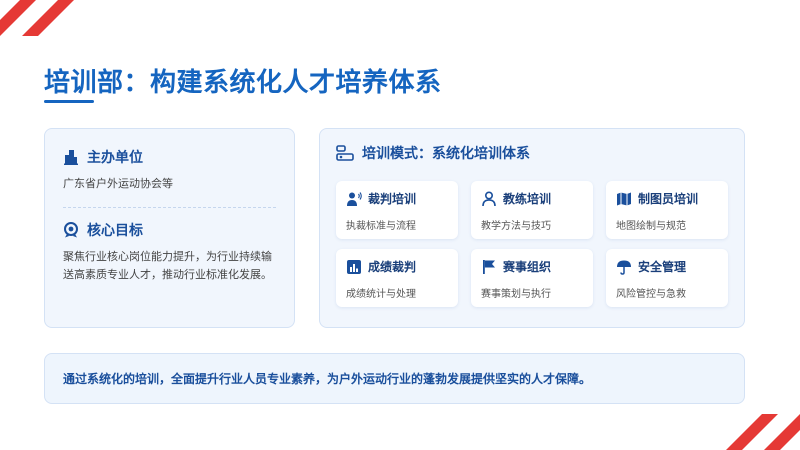 Image resolution: width=800 pixels, height=450 pixels. I want to click on card-title: 安全管理, so click(662, 267).